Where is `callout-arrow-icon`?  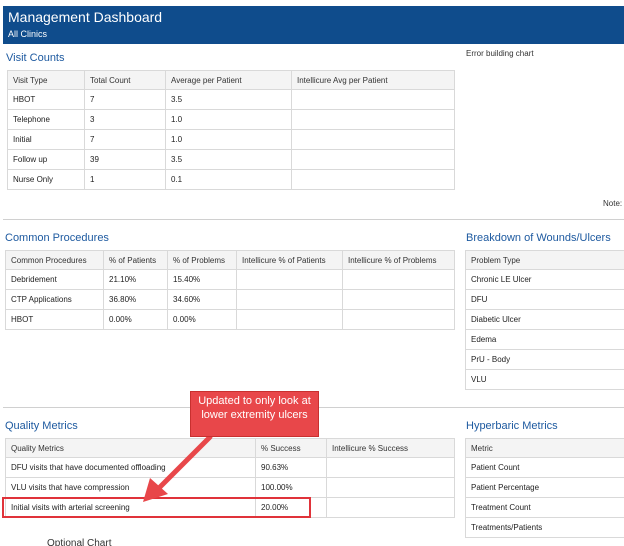 callout-arrow-icon is located at coordinates (178, 468).